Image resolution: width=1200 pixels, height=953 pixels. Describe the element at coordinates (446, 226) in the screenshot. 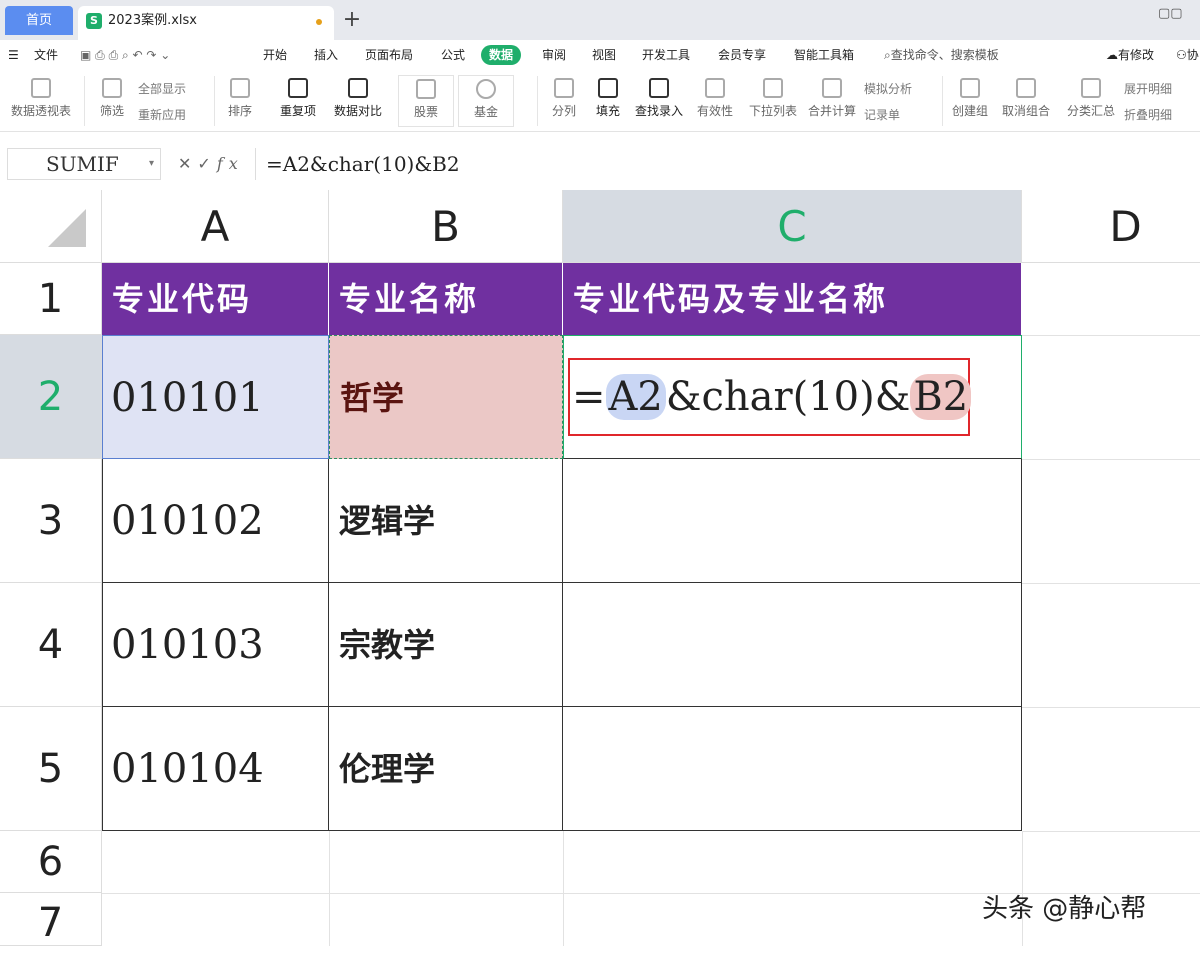

I see `column-header-b: B` at that location.